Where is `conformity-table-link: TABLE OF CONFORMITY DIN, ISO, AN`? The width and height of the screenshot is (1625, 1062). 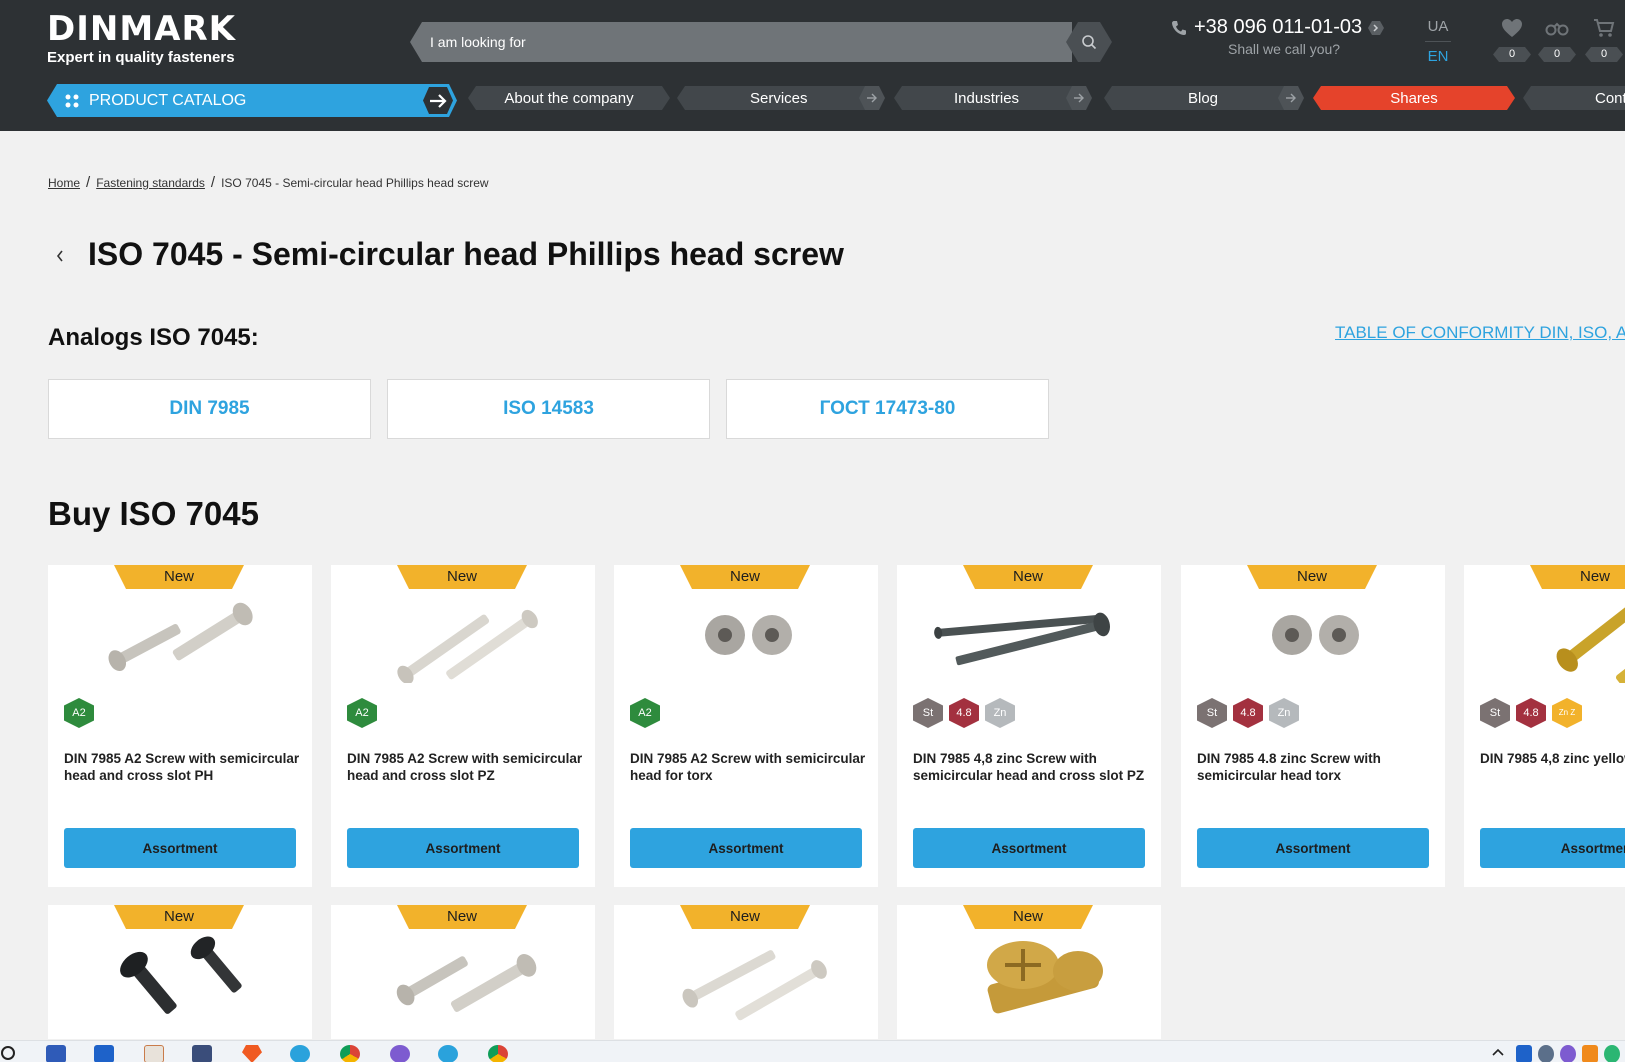
conformity-table-link: TABLE OF CONFORMITY DIN, ISO, AN is located at coordinates (1480, 333).